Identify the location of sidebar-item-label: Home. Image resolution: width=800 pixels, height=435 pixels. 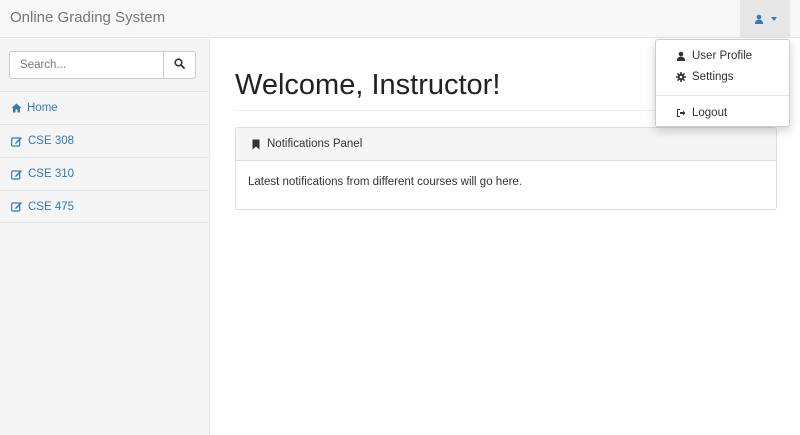
(42, 108).